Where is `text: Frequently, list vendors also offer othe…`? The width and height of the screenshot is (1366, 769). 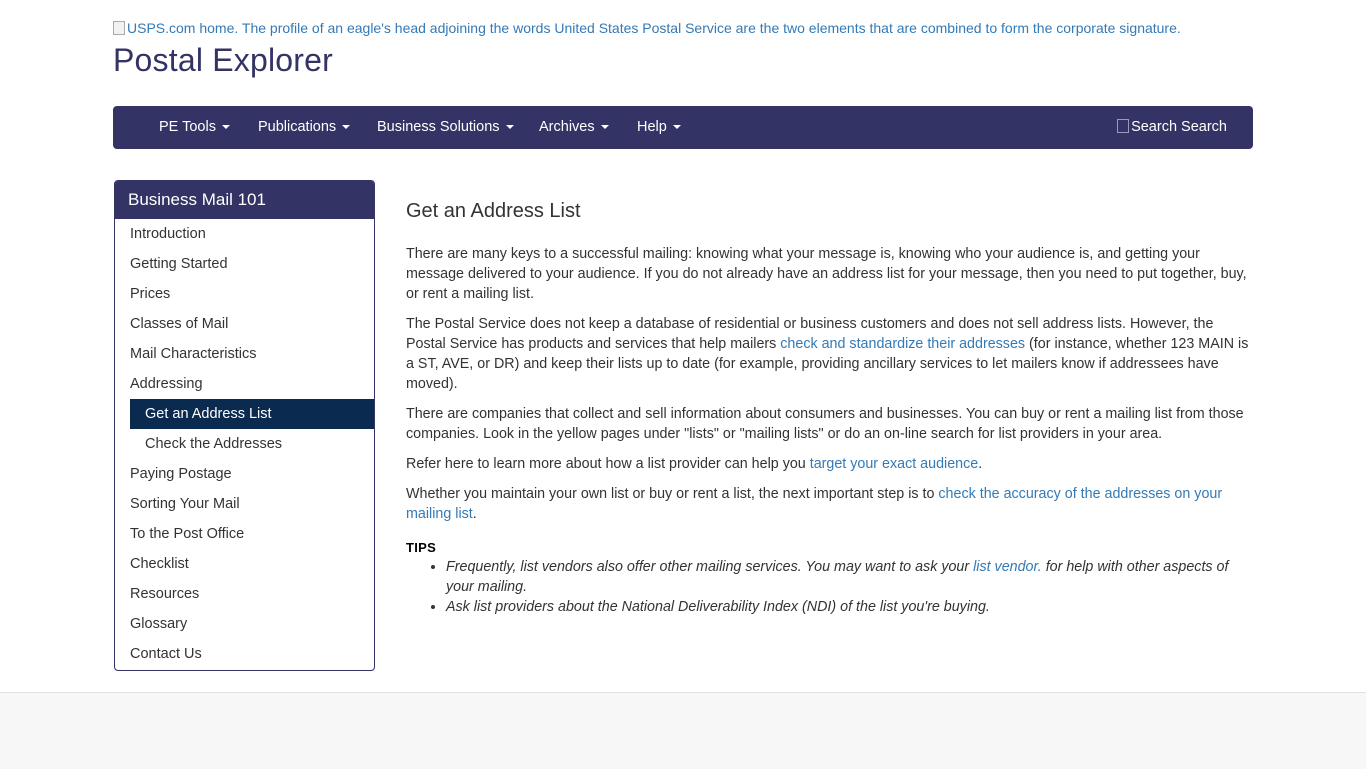 text: Frequently, list vendors also offer othe… is located at coordinates (710, 567).